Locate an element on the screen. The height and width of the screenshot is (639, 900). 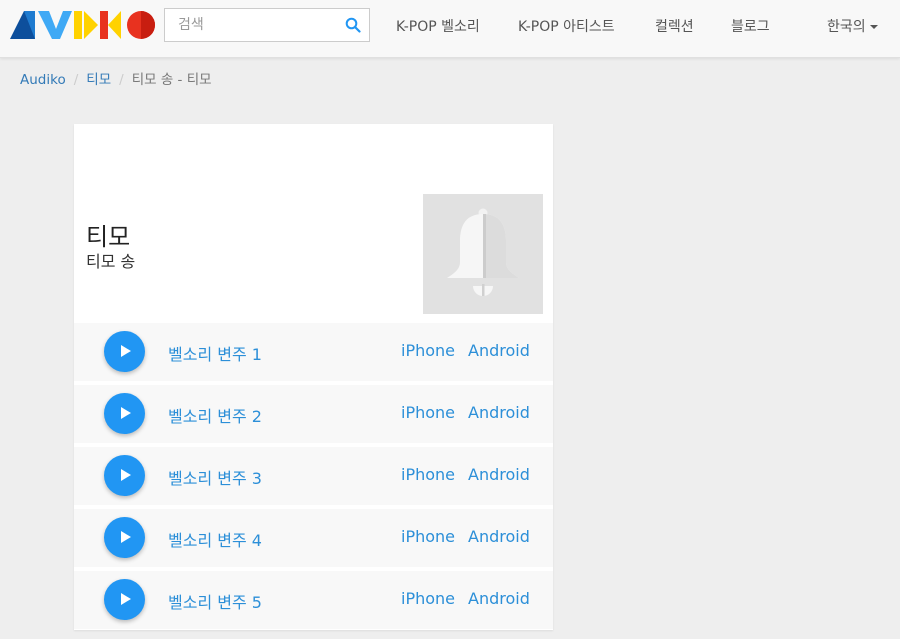
breadcrumb-artist: 티모 is located at coordinates (98, 80).